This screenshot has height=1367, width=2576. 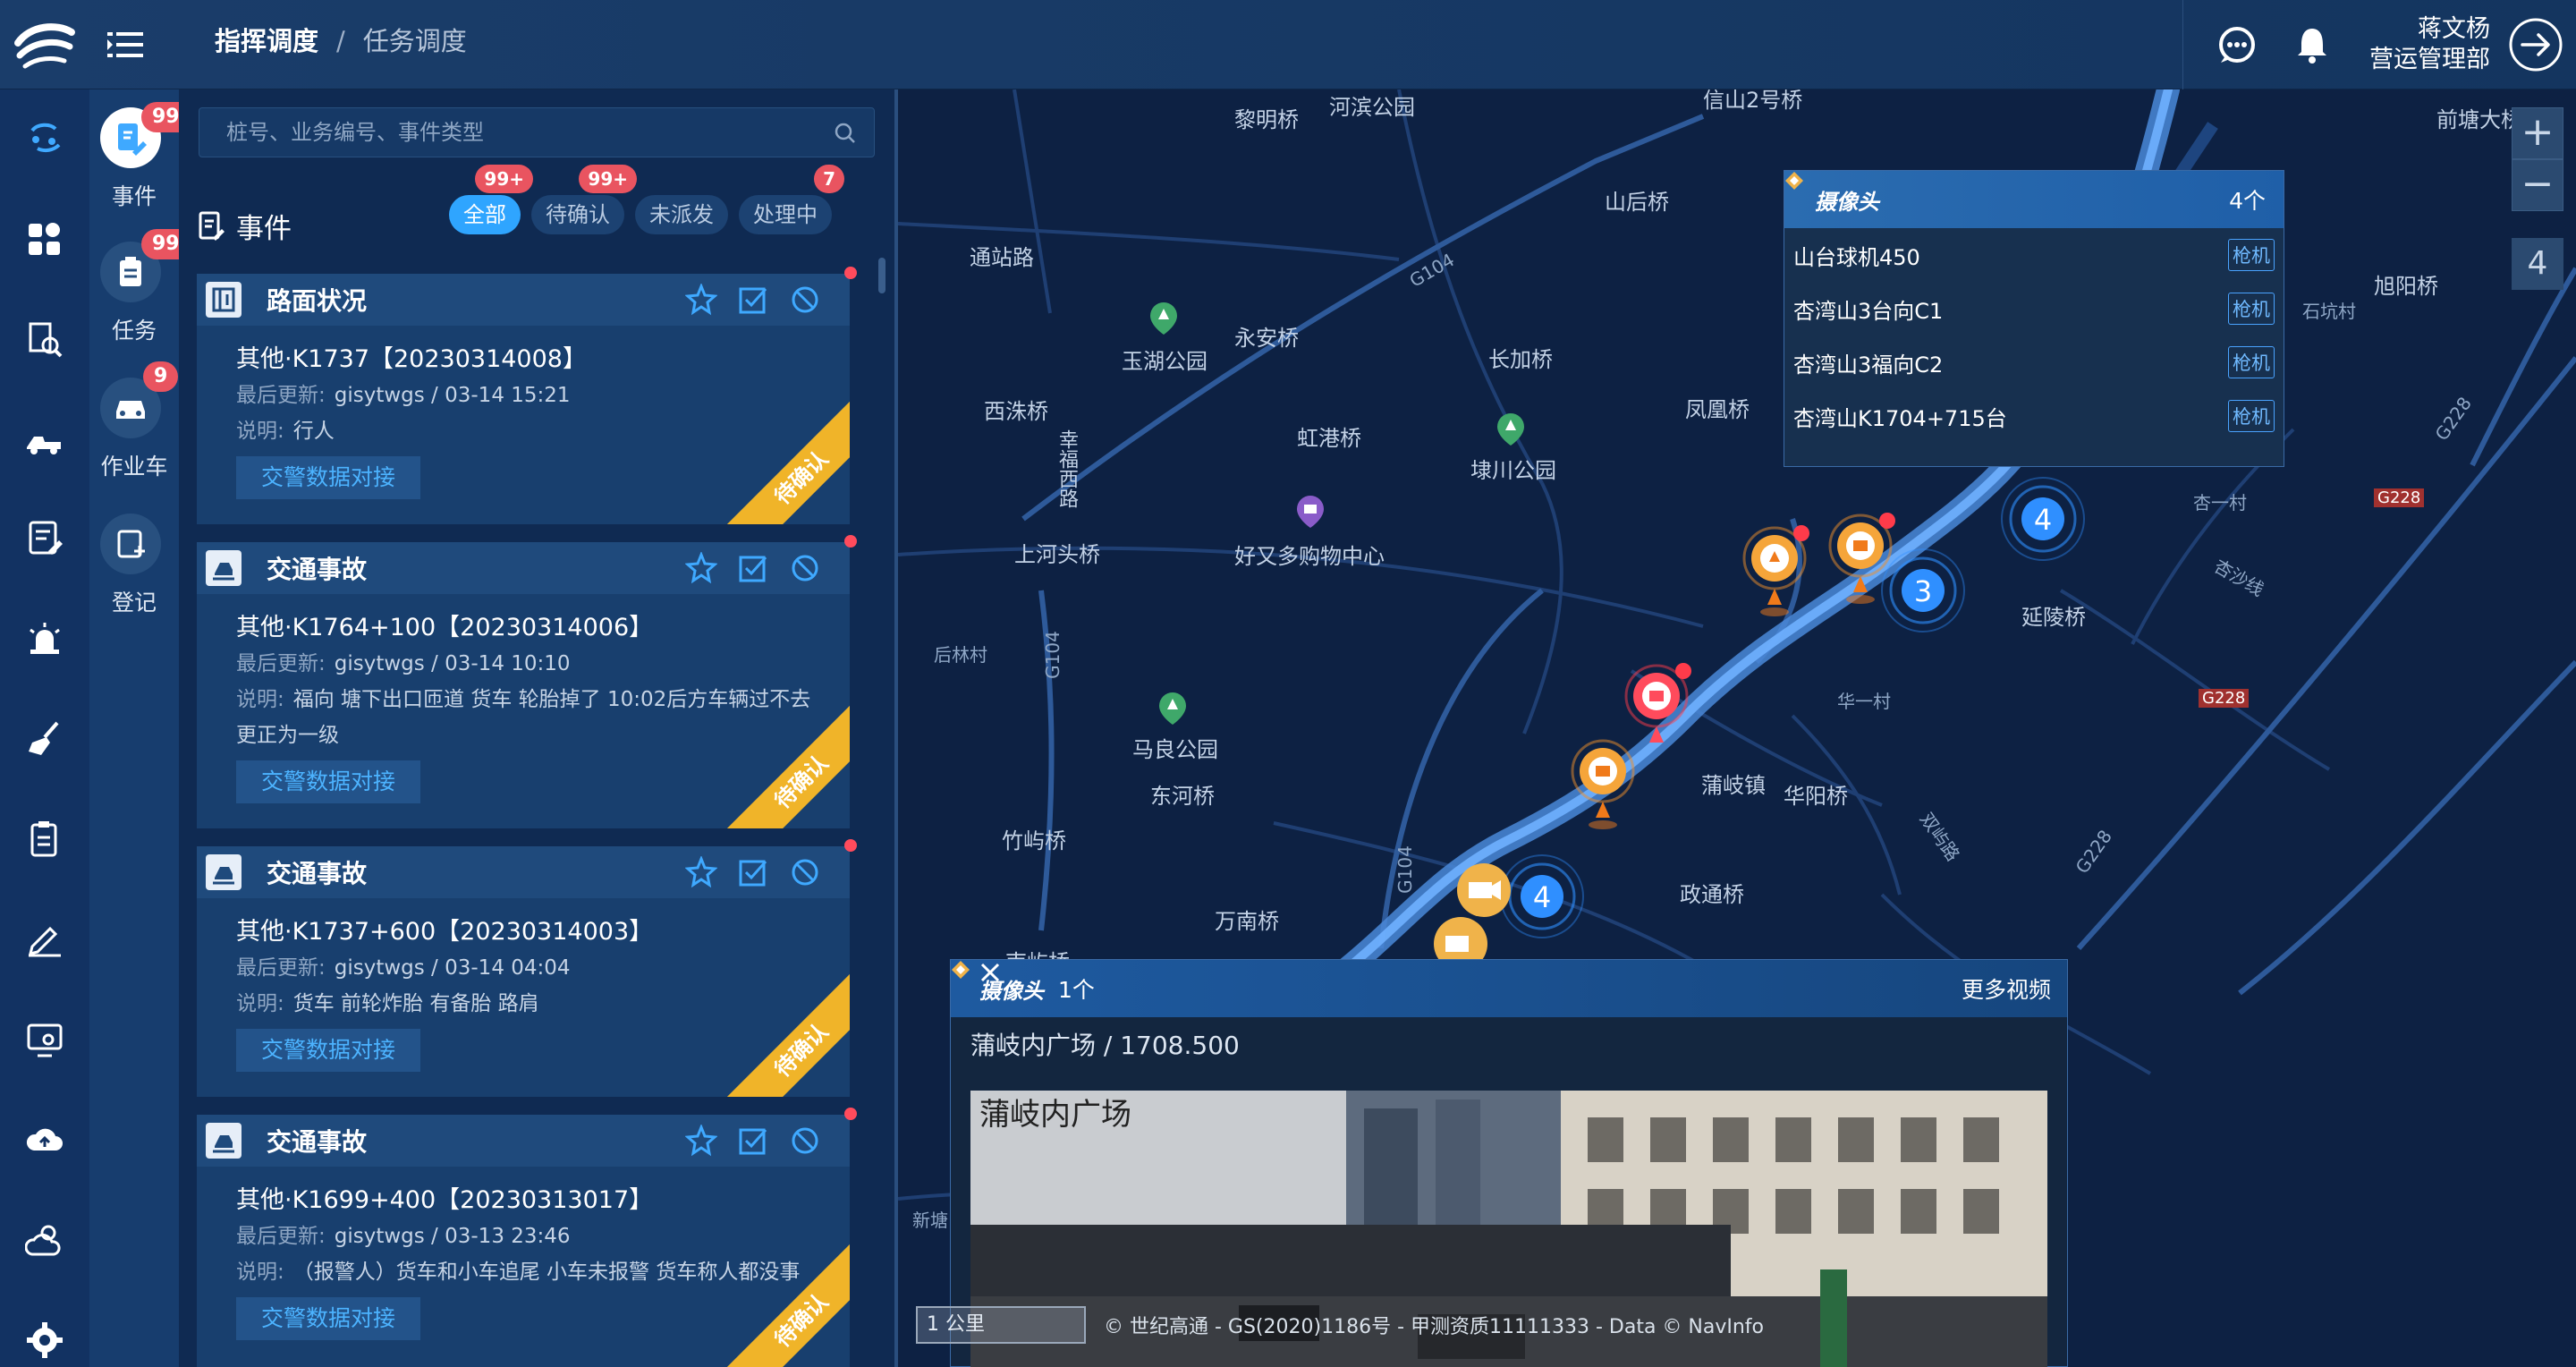 I want to click on clean-broom-icon, so click(x=44, y=739).